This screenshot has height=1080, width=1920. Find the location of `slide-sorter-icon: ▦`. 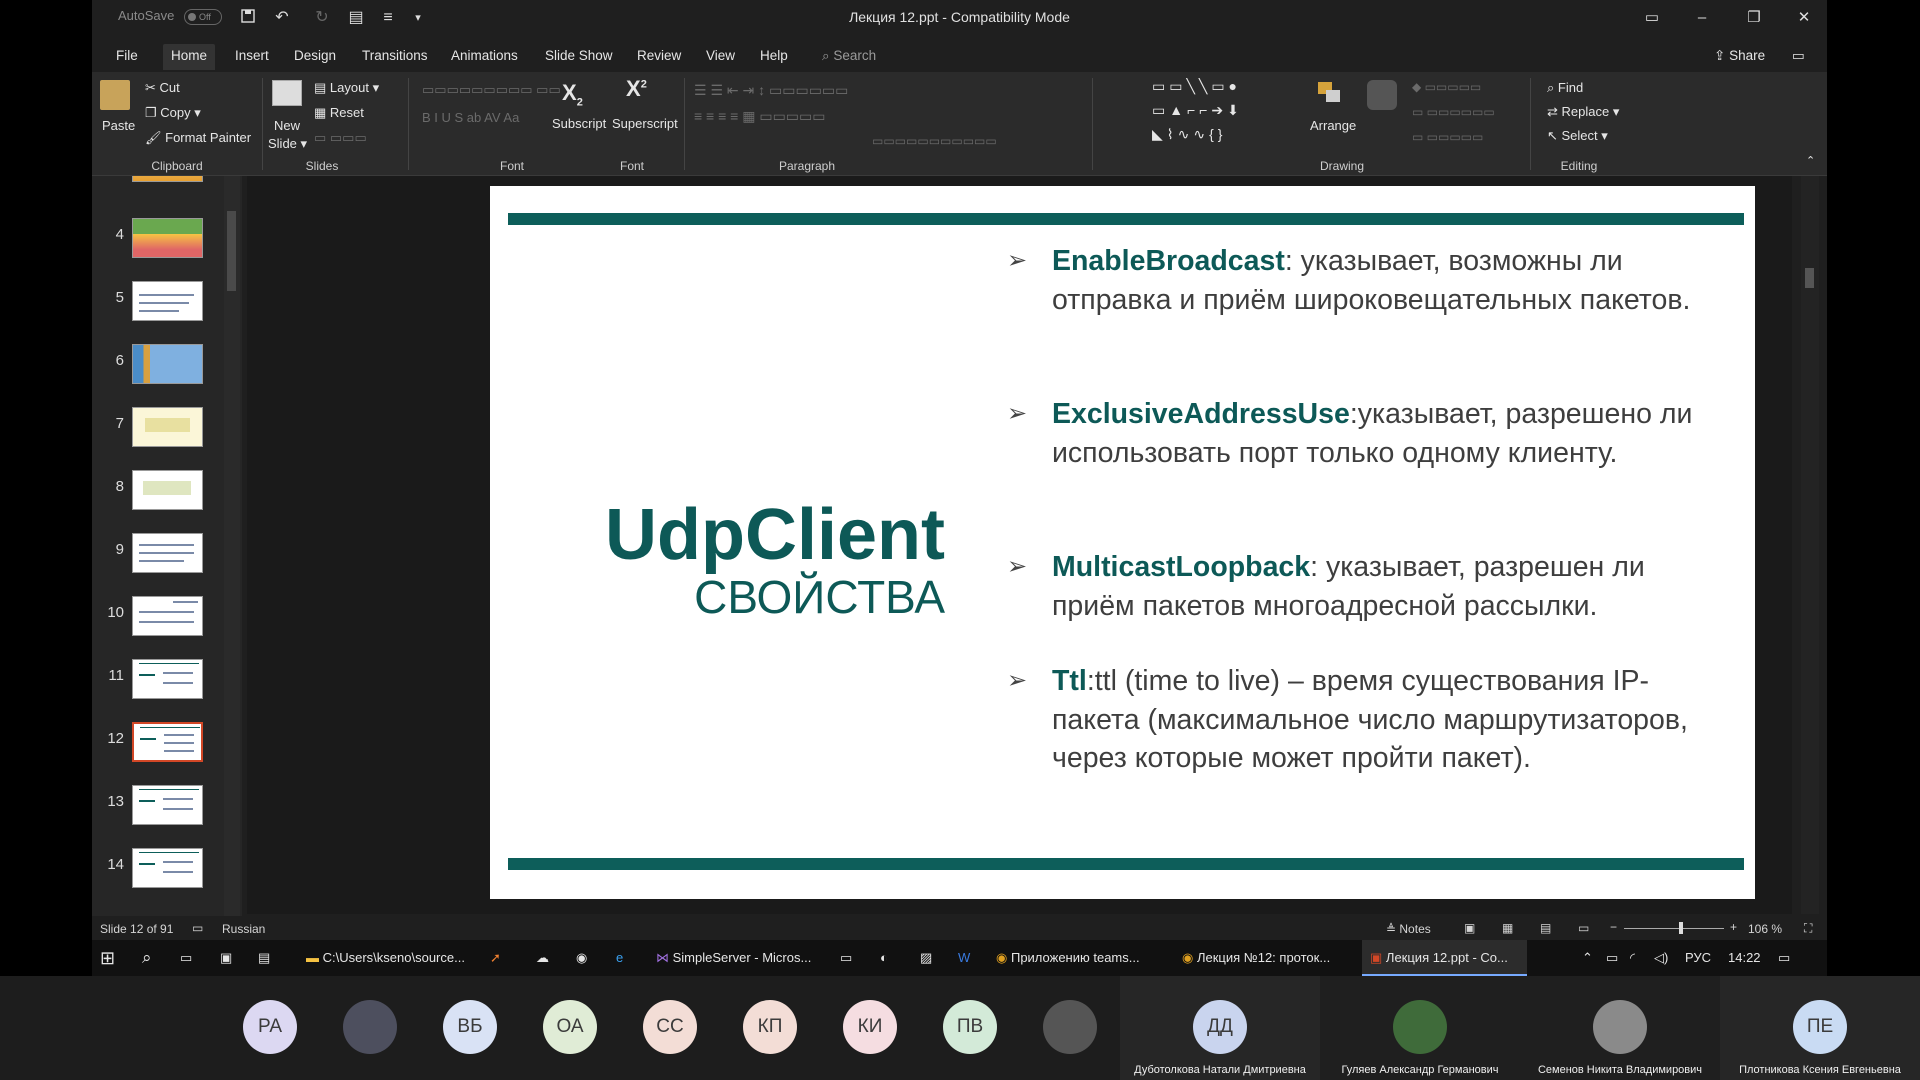

slide-sorter-icon: ▦ is located at coordinates (1507, 928).